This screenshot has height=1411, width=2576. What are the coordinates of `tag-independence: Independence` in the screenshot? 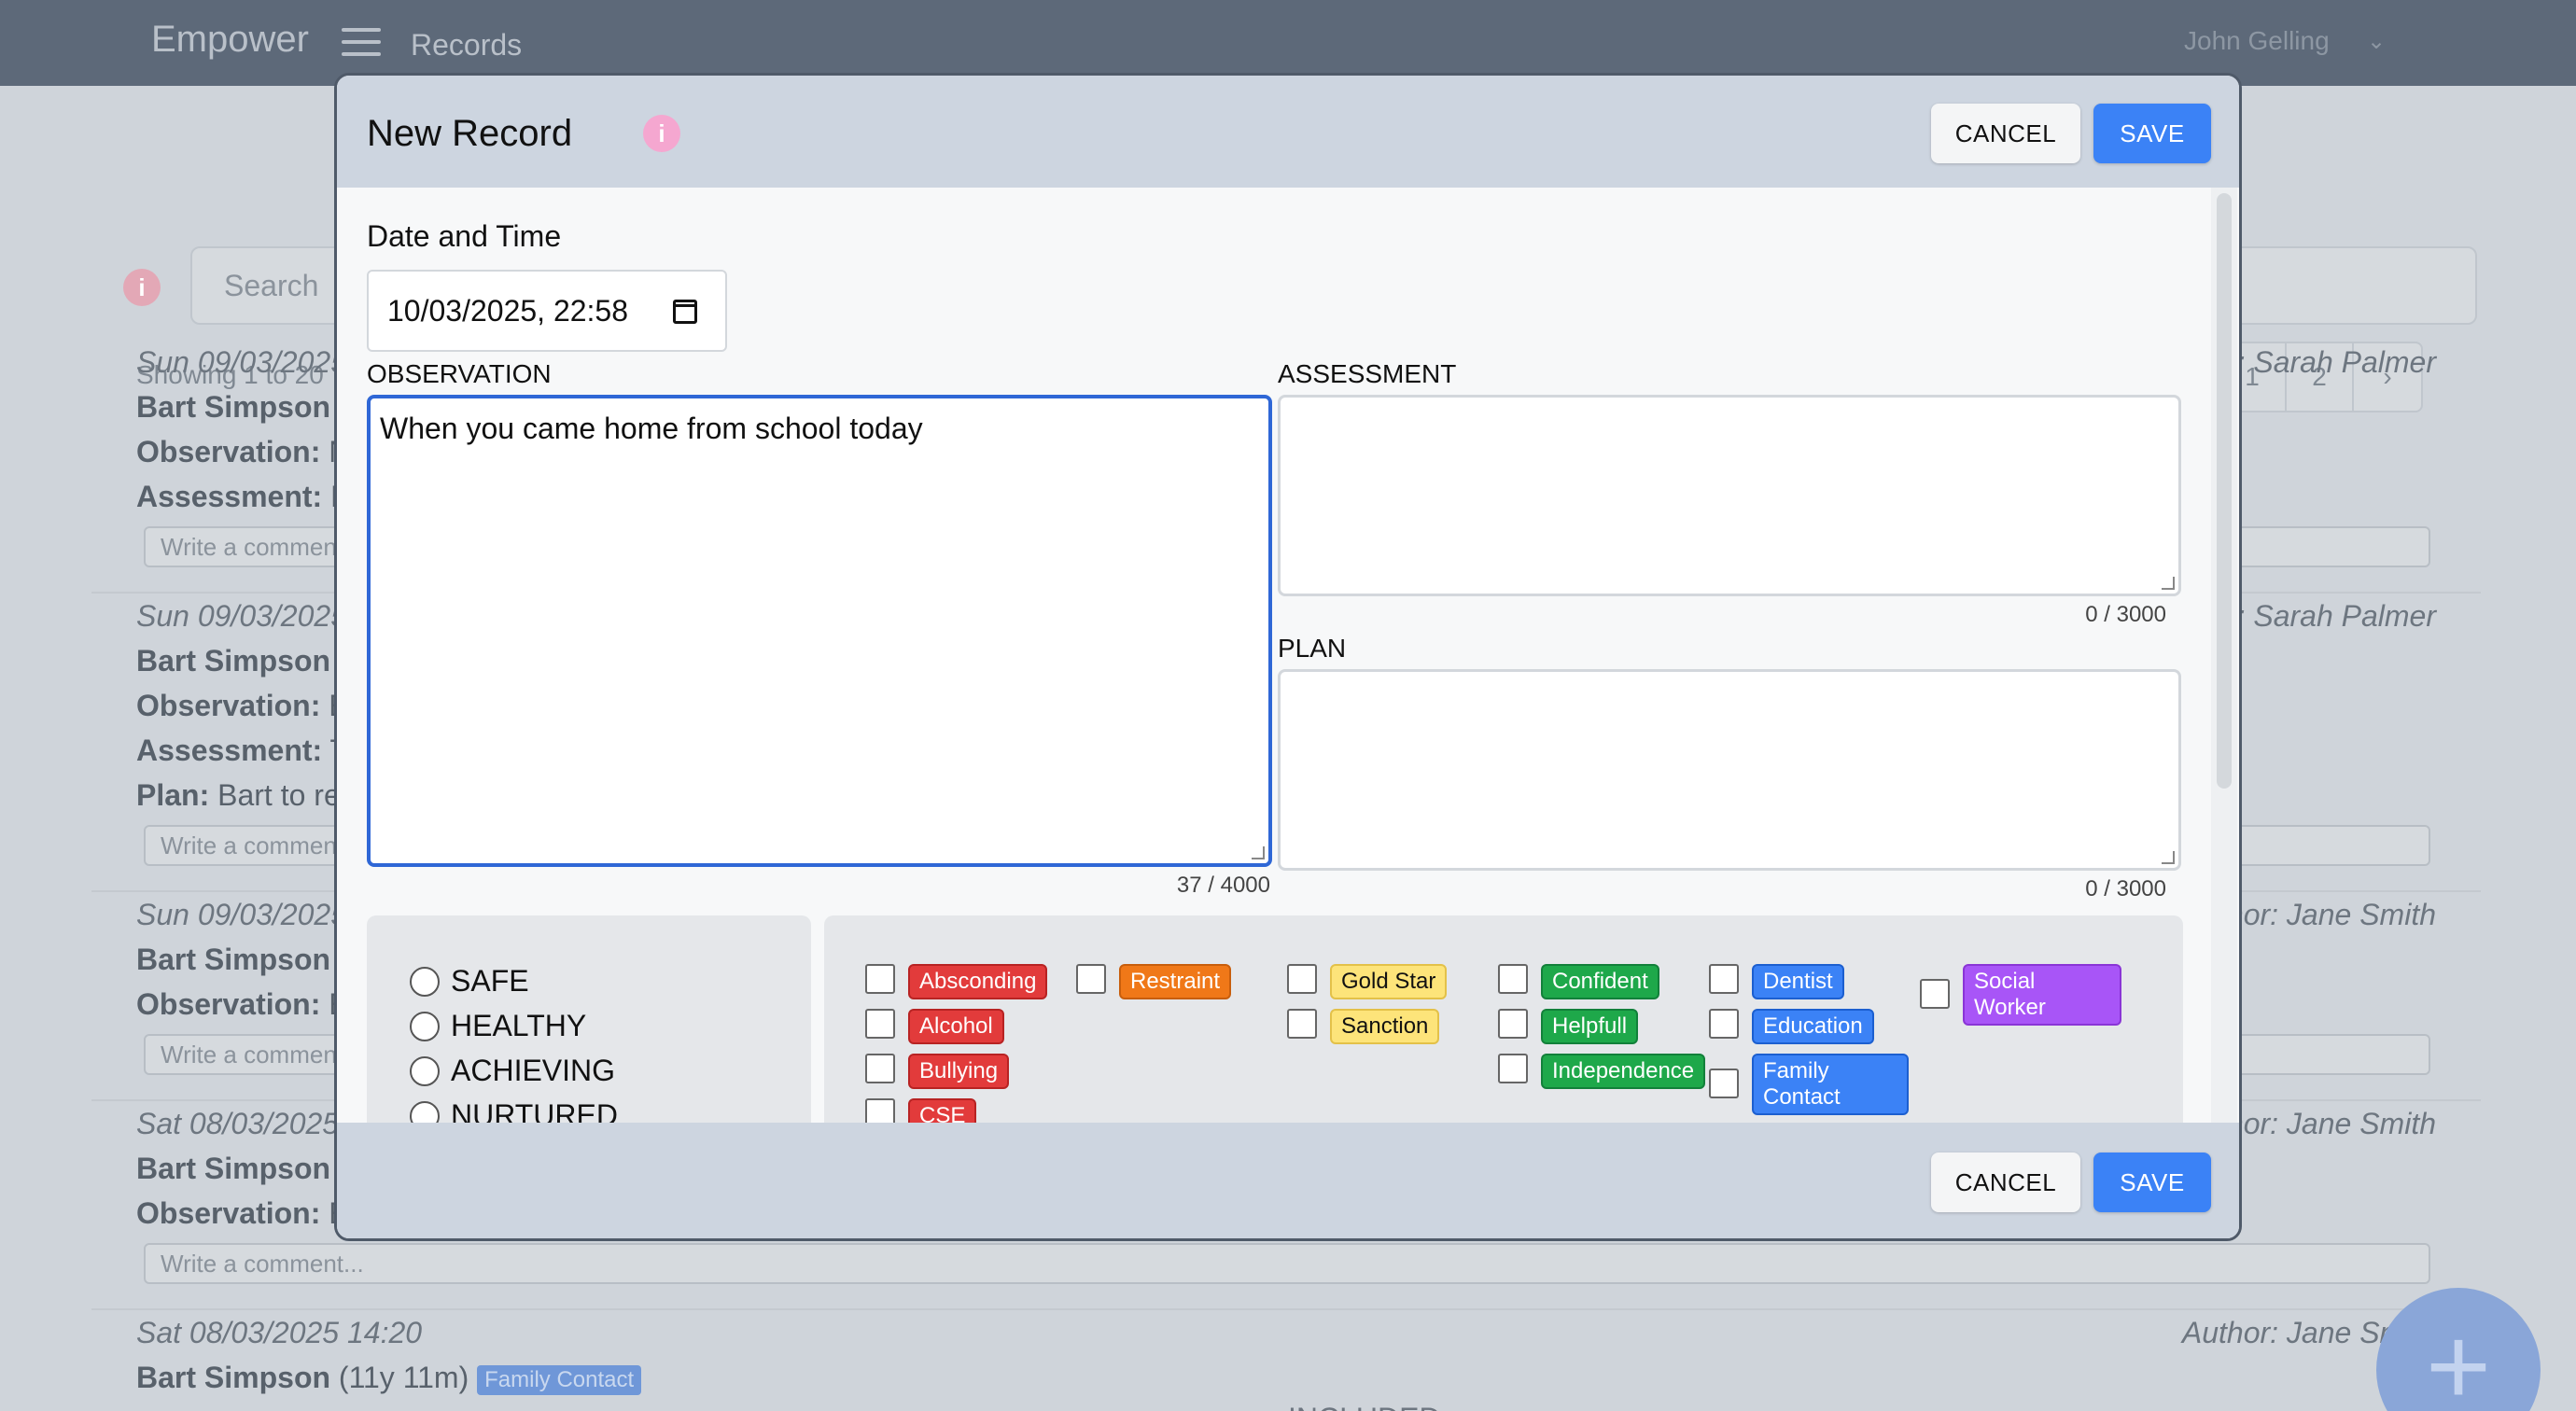 It's located at (1602, 1071).